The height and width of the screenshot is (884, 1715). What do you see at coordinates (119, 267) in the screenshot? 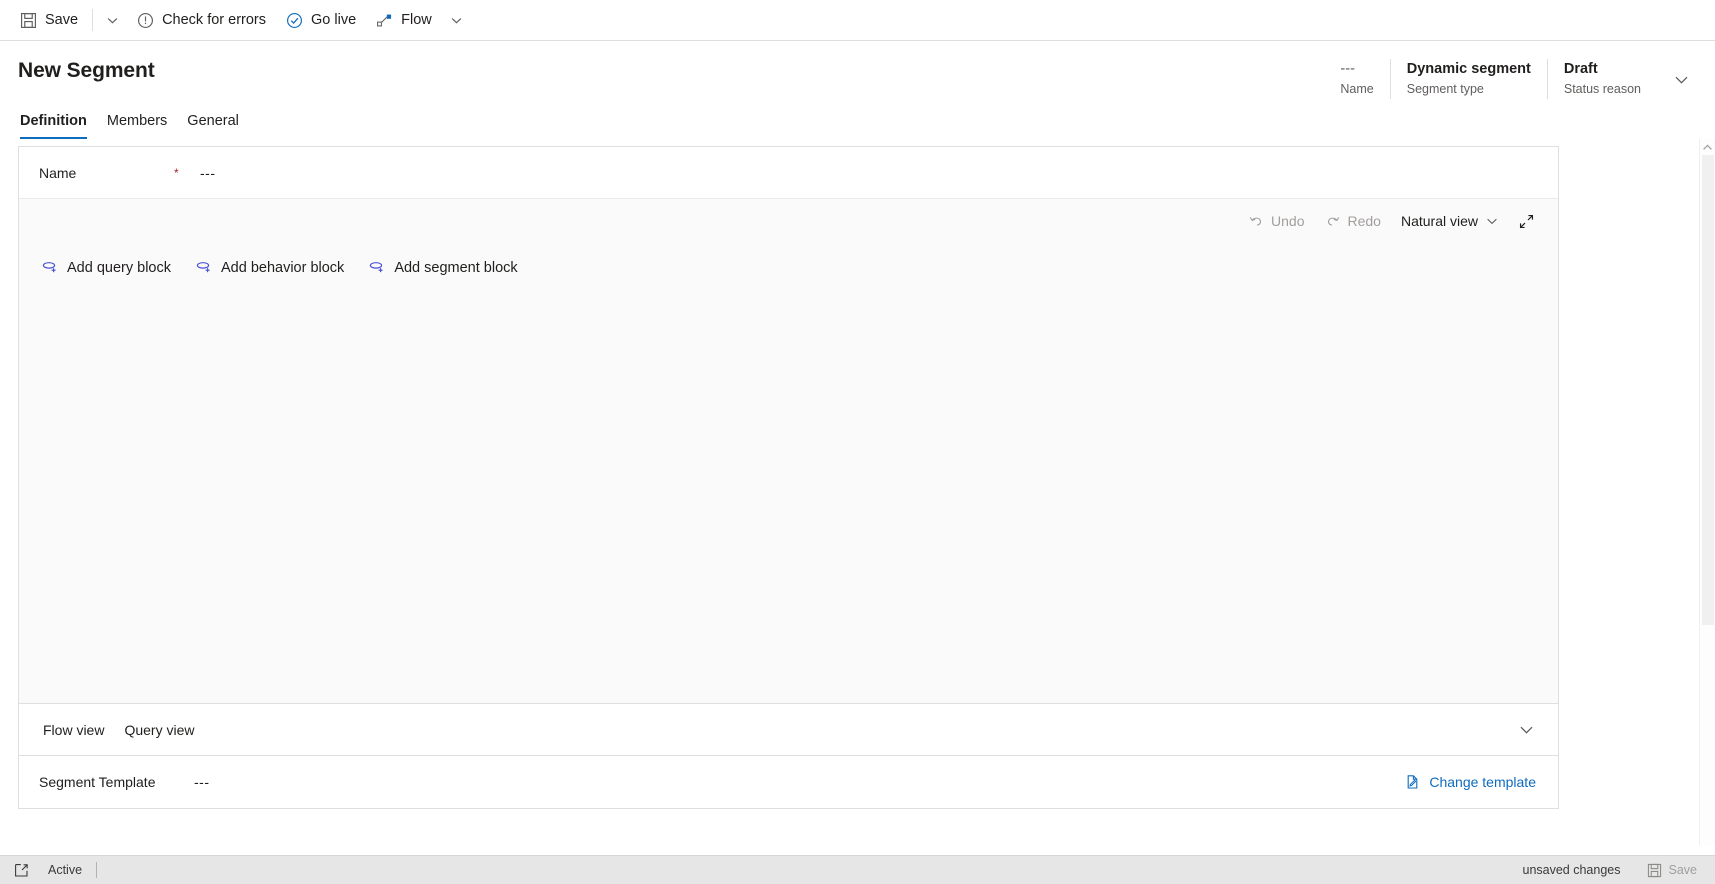
I see `add-query-block-label: Add query block` at bounding box center [119, 267].